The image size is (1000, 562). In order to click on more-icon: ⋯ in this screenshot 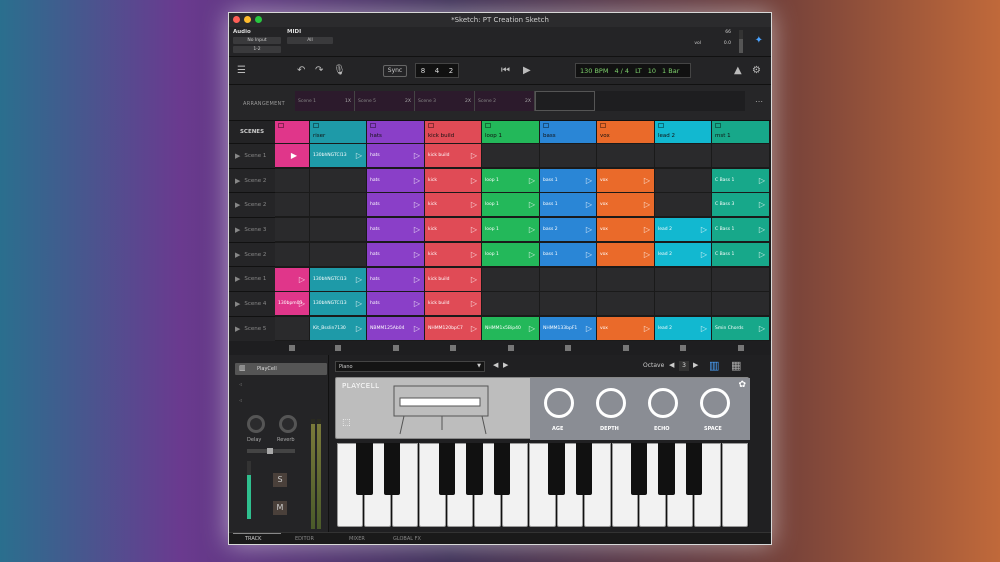, I will do `click(759, 101)`.